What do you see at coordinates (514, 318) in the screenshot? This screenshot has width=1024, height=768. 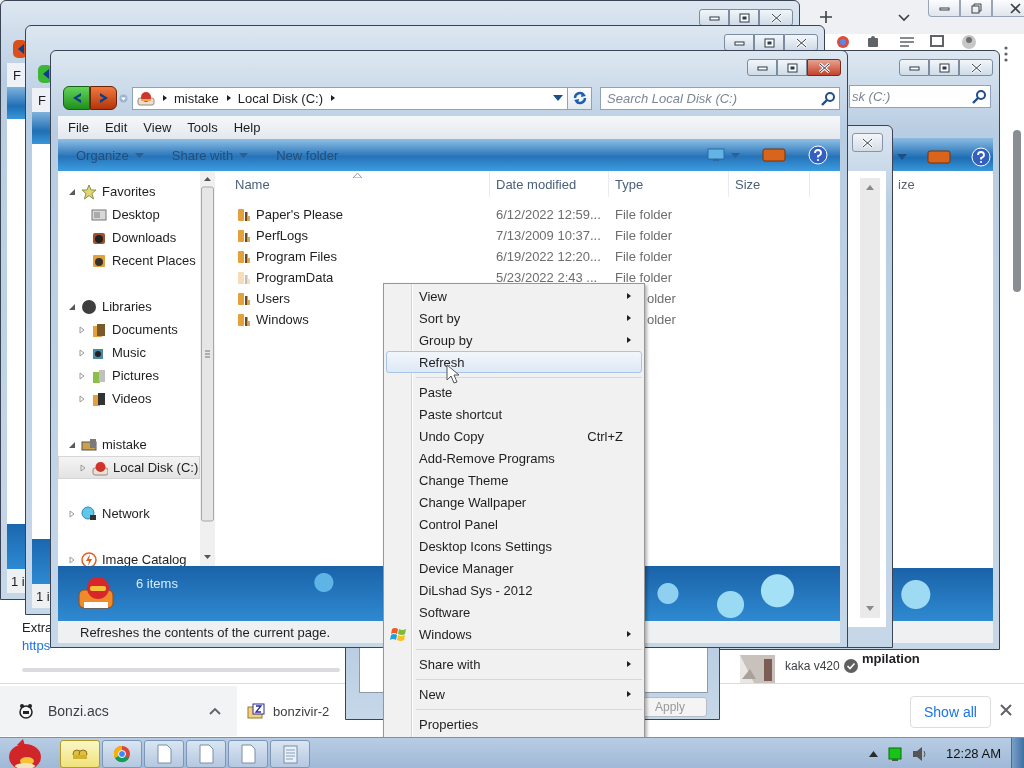 I see `menu-item: Sort by` at bounding box center [514, 318].